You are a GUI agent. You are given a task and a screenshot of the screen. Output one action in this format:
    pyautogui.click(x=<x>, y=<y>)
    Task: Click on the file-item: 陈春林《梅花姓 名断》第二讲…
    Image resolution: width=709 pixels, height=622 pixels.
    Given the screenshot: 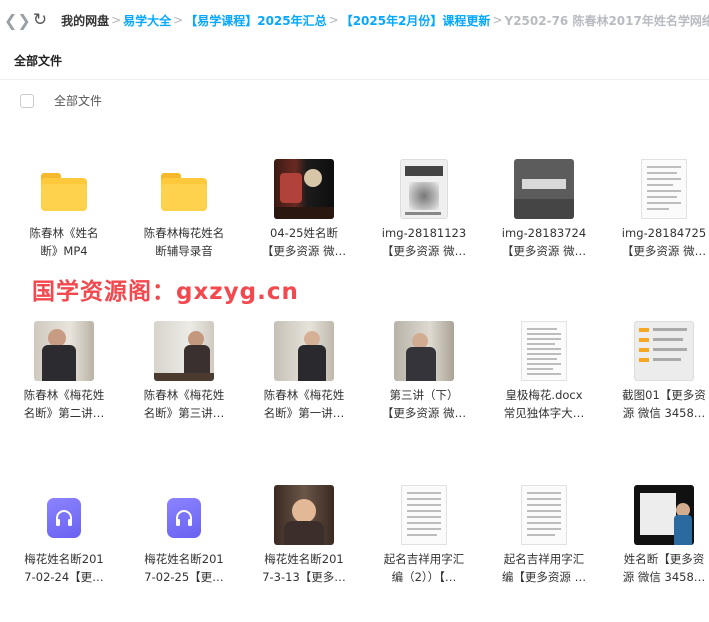 What is the action you would take?
    pyautogui.click(x=64, y=371)
    